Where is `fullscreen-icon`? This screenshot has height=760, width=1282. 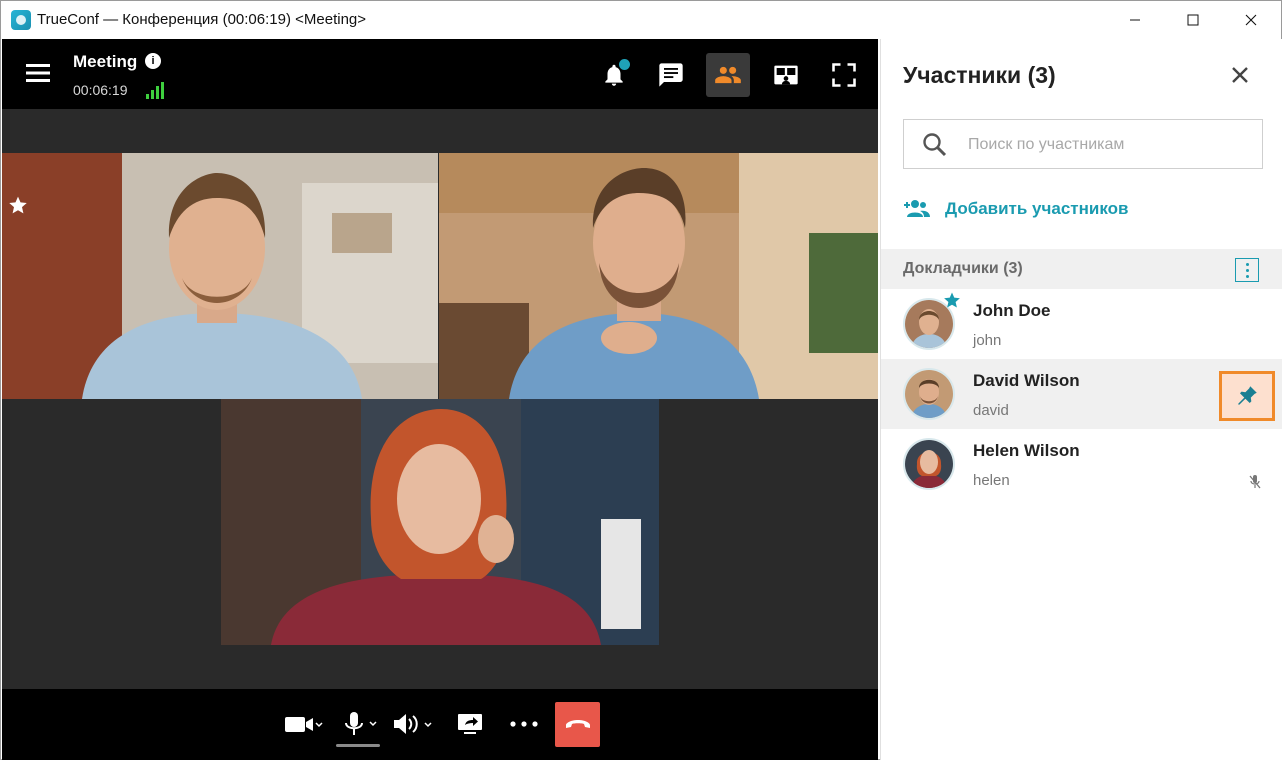 fullscreen-icon is located at coordinates (844, 75).